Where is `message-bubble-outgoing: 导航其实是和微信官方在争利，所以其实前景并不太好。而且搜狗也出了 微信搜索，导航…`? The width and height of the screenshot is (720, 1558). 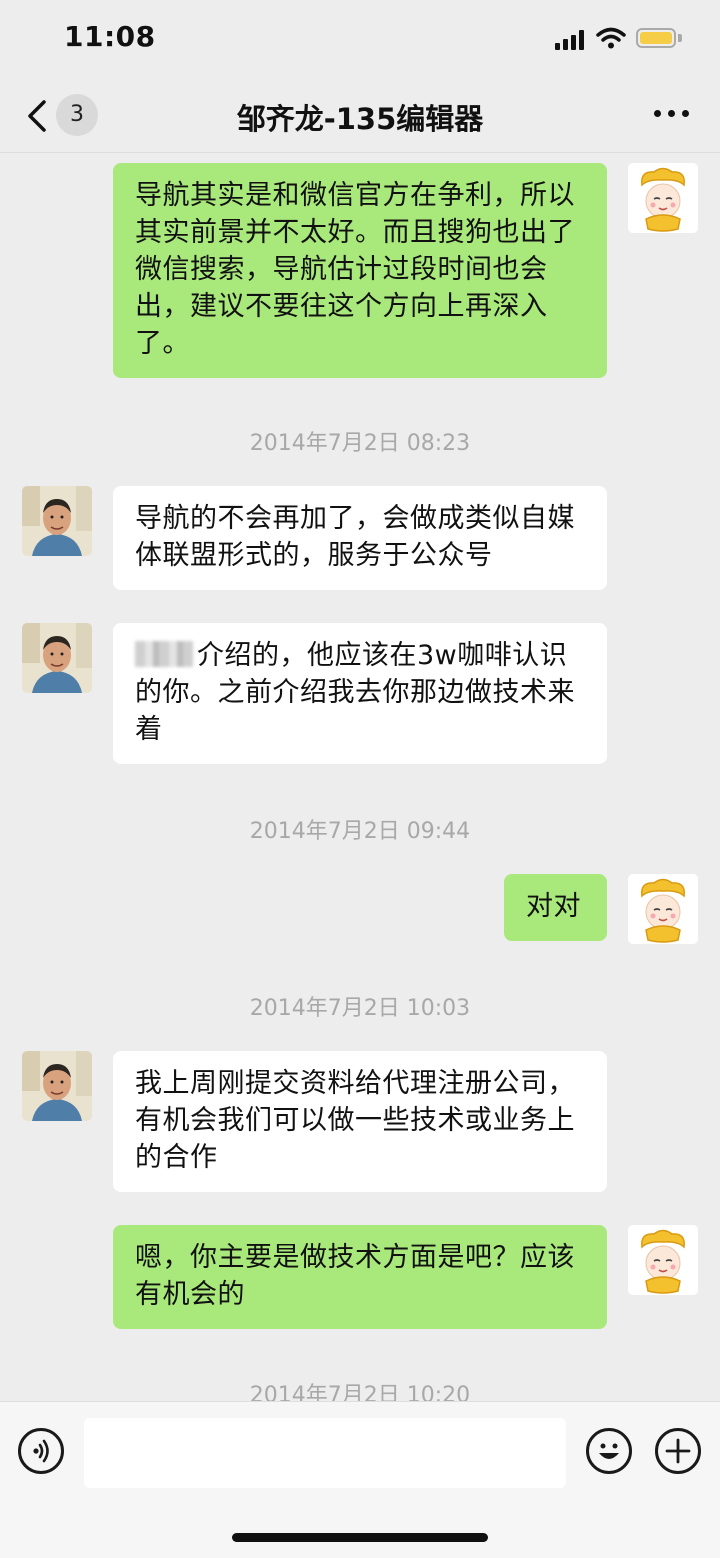 message-bubble-outgoing: 导航其实是和微信官方在争利，所以其实前景并不太好。而且搜狗也出了 微信搜索，导航… is located at coordinates (360, 270).